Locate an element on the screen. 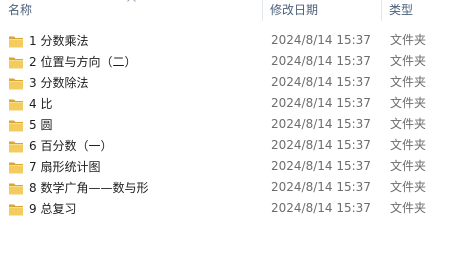  column-header-modified: 修改日期 is located at coordinates (294, 10).